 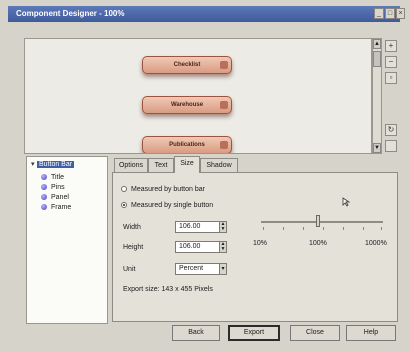 What do you see at coordinates (377, 44) in the screenshot?
I see `scroll-up-arrow: ▲` at bounding box center [377, 44].